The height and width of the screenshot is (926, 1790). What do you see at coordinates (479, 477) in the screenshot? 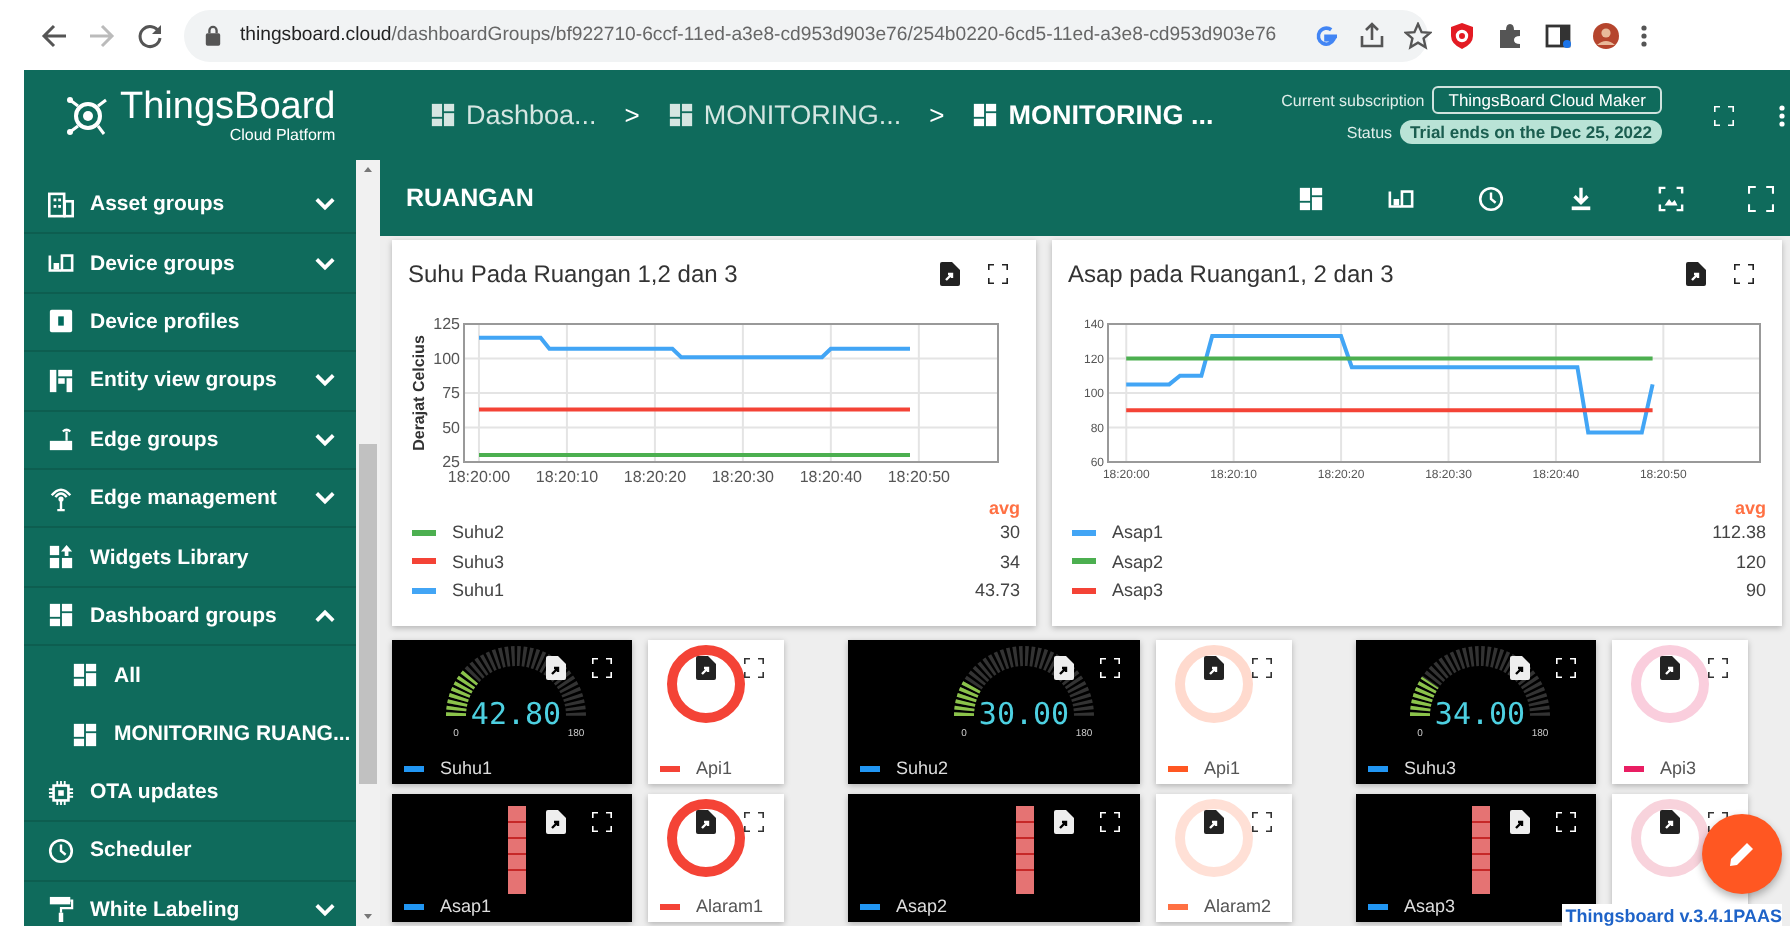
I see `tick-label: 18:20:00` at bounding box center [479, 477].